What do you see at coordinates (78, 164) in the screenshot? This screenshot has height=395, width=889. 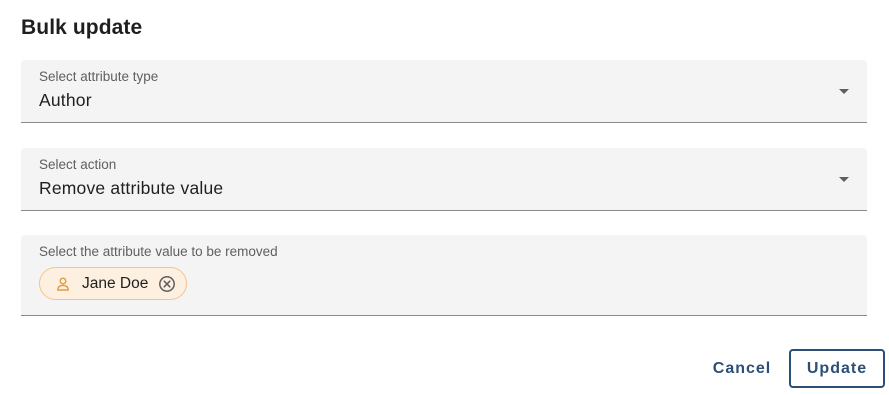 I see `action-label: Select action` at bounding box center [78, 164].